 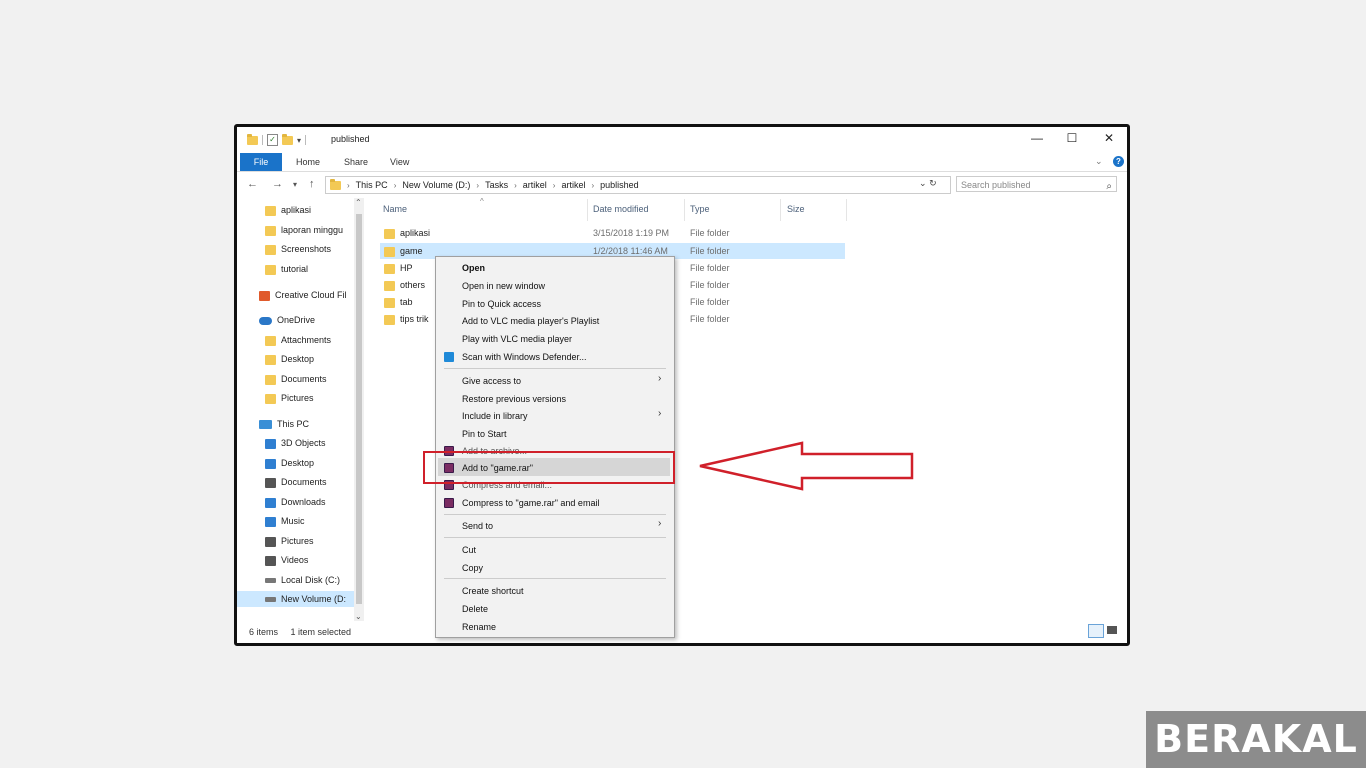 What do you see at coordinates (350, 139) in the screenshot?
I see `window-title: published` at bounding box center [350, 139].